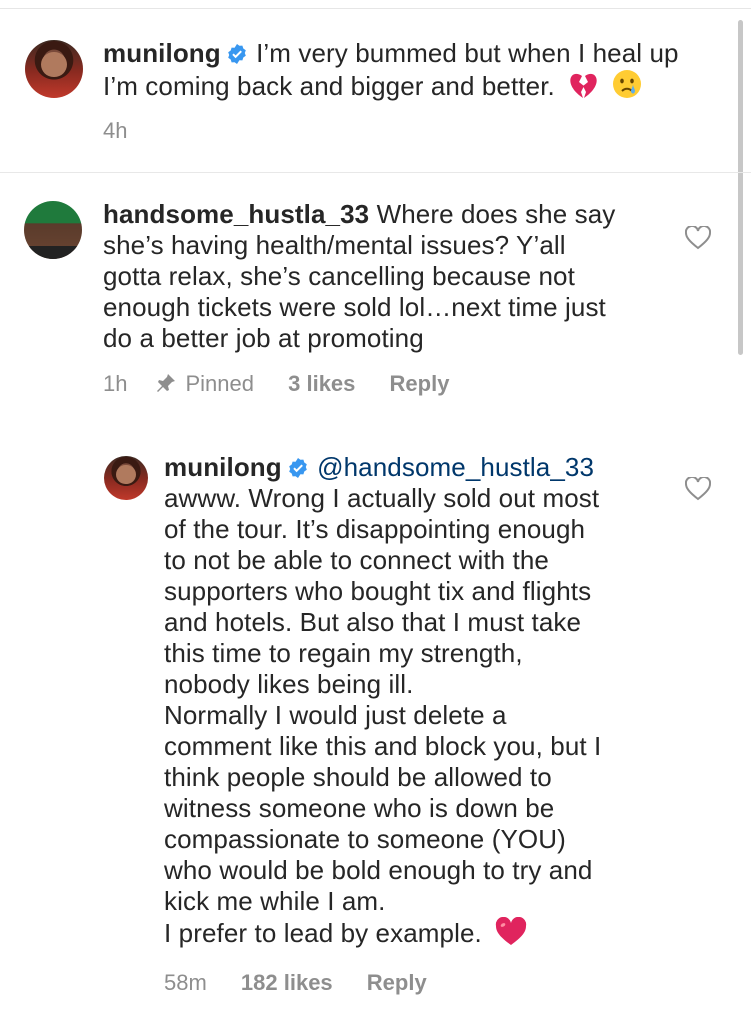 The width and height of the screenshot is (751, 1024). I want to click on reply-text-line: supporters who bought tix and flights, so click(378, 591).